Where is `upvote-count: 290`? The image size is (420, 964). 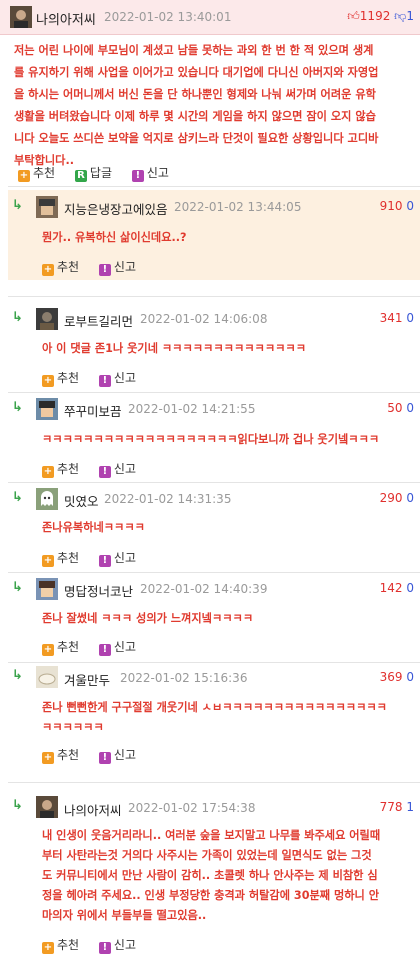
upvote-count: 290 is located at coordinates (391, 498).